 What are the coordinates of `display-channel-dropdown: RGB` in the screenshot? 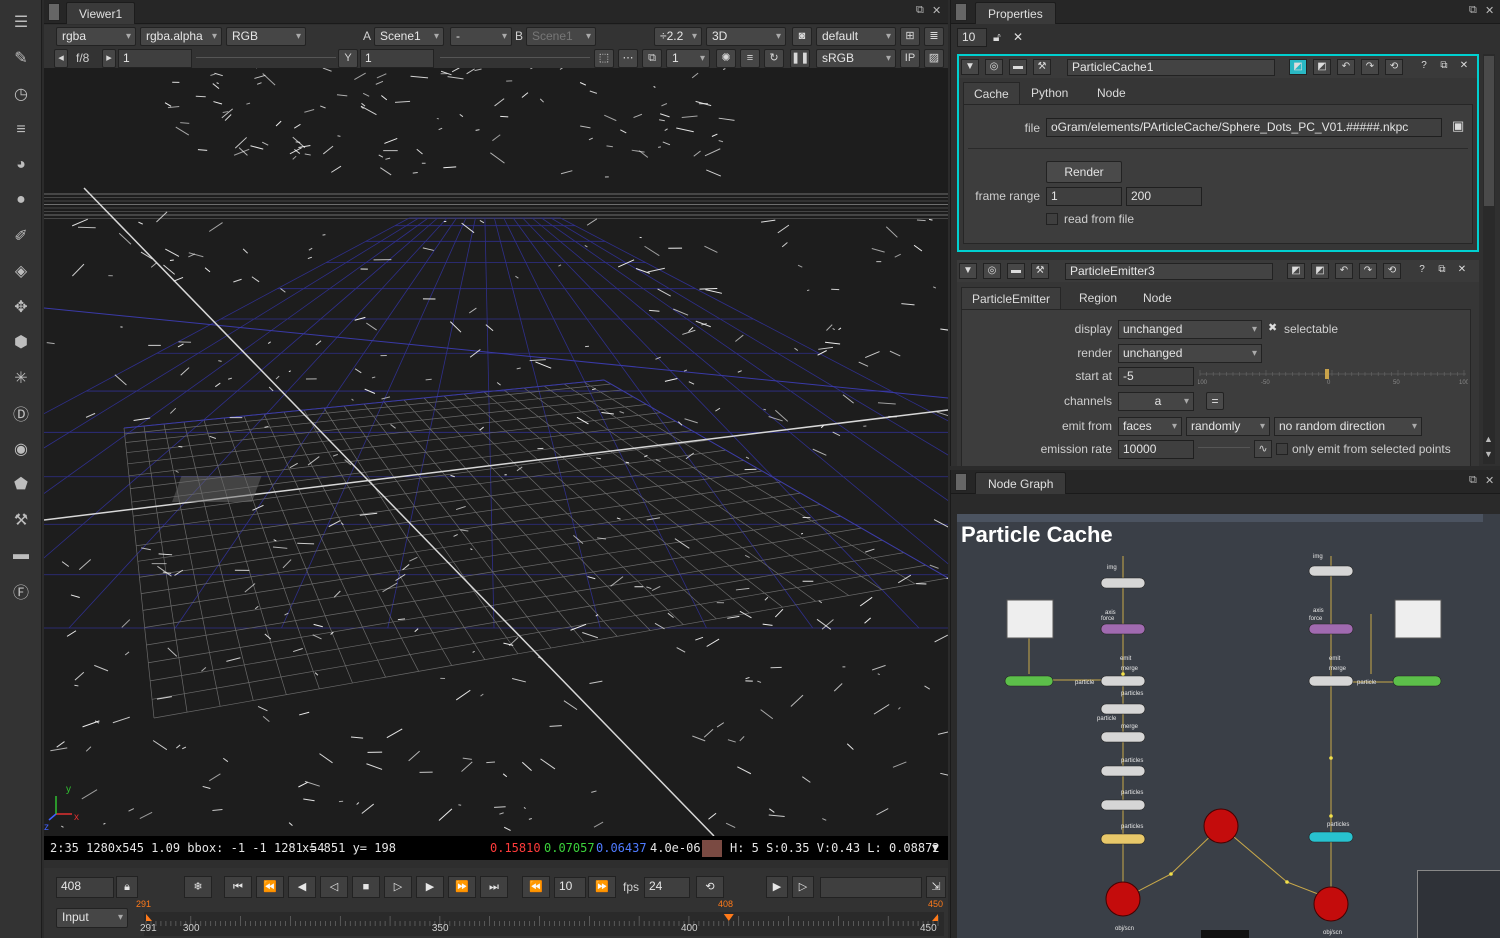 It's located at (266, 36).